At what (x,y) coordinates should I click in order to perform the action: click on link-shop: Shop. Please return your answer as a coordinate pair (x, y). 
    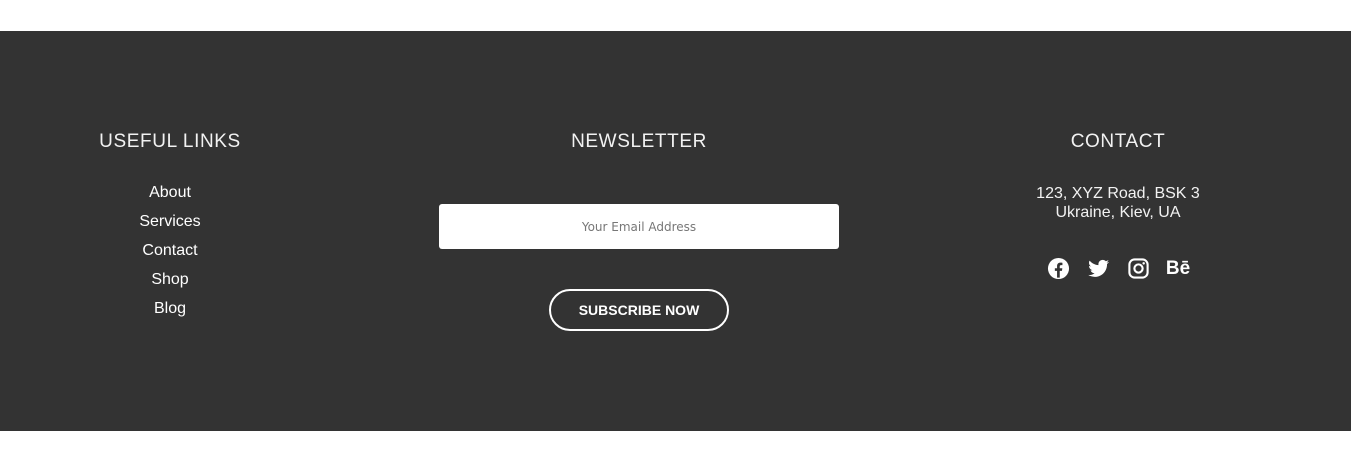
    Looking at the image, I should click on (170, 284).